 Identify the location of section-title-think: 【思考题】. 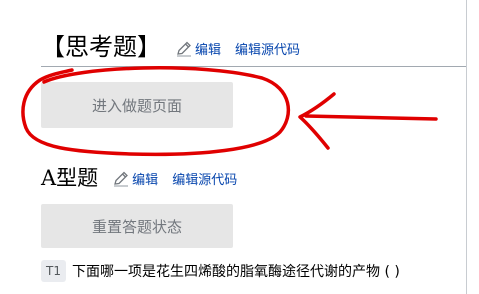
(101, 47).